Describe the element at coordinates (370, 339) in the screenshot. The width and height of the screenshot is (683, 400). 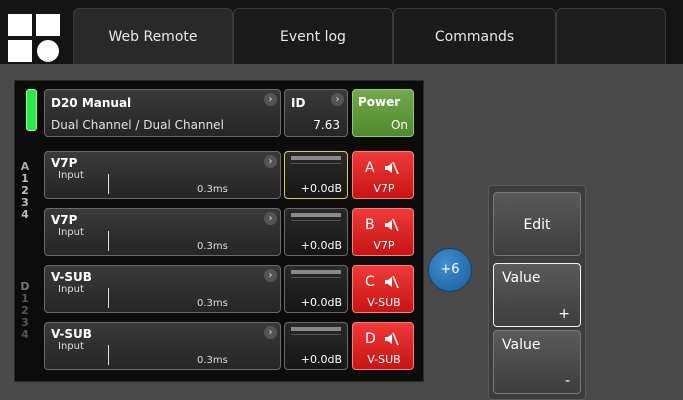
I see `channel-letter: D` at that location.